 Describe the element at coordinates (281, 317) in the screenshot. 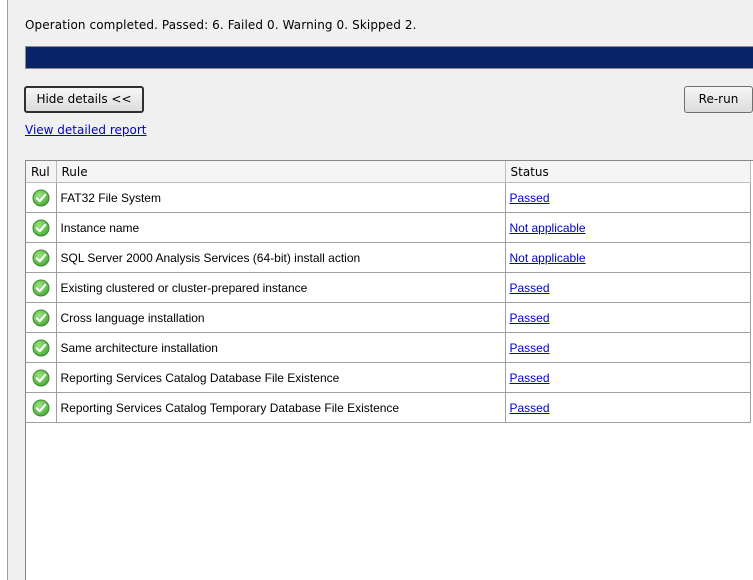

I see `rule-name-cell: Cross language installation` at that location.